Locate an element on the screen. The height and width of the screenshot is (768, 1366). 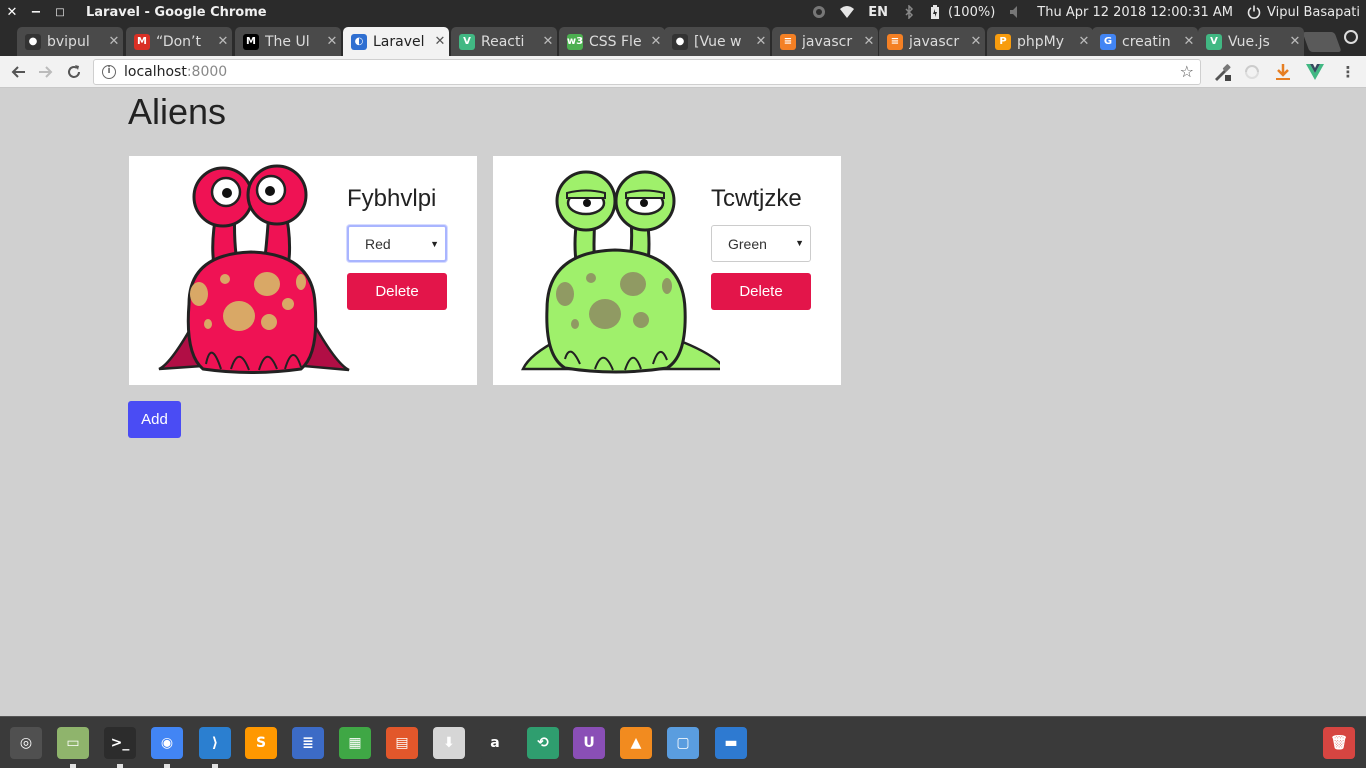
reload-button is located at coordinates (74, 72).